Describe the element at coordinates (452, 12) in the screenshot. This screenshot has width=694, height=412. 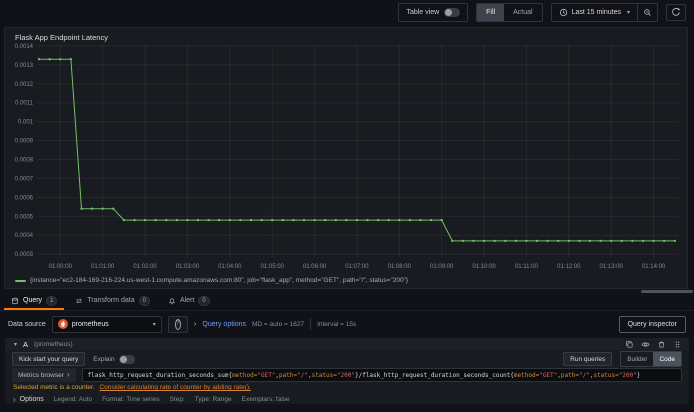
I see `table-view-switch` at that location.